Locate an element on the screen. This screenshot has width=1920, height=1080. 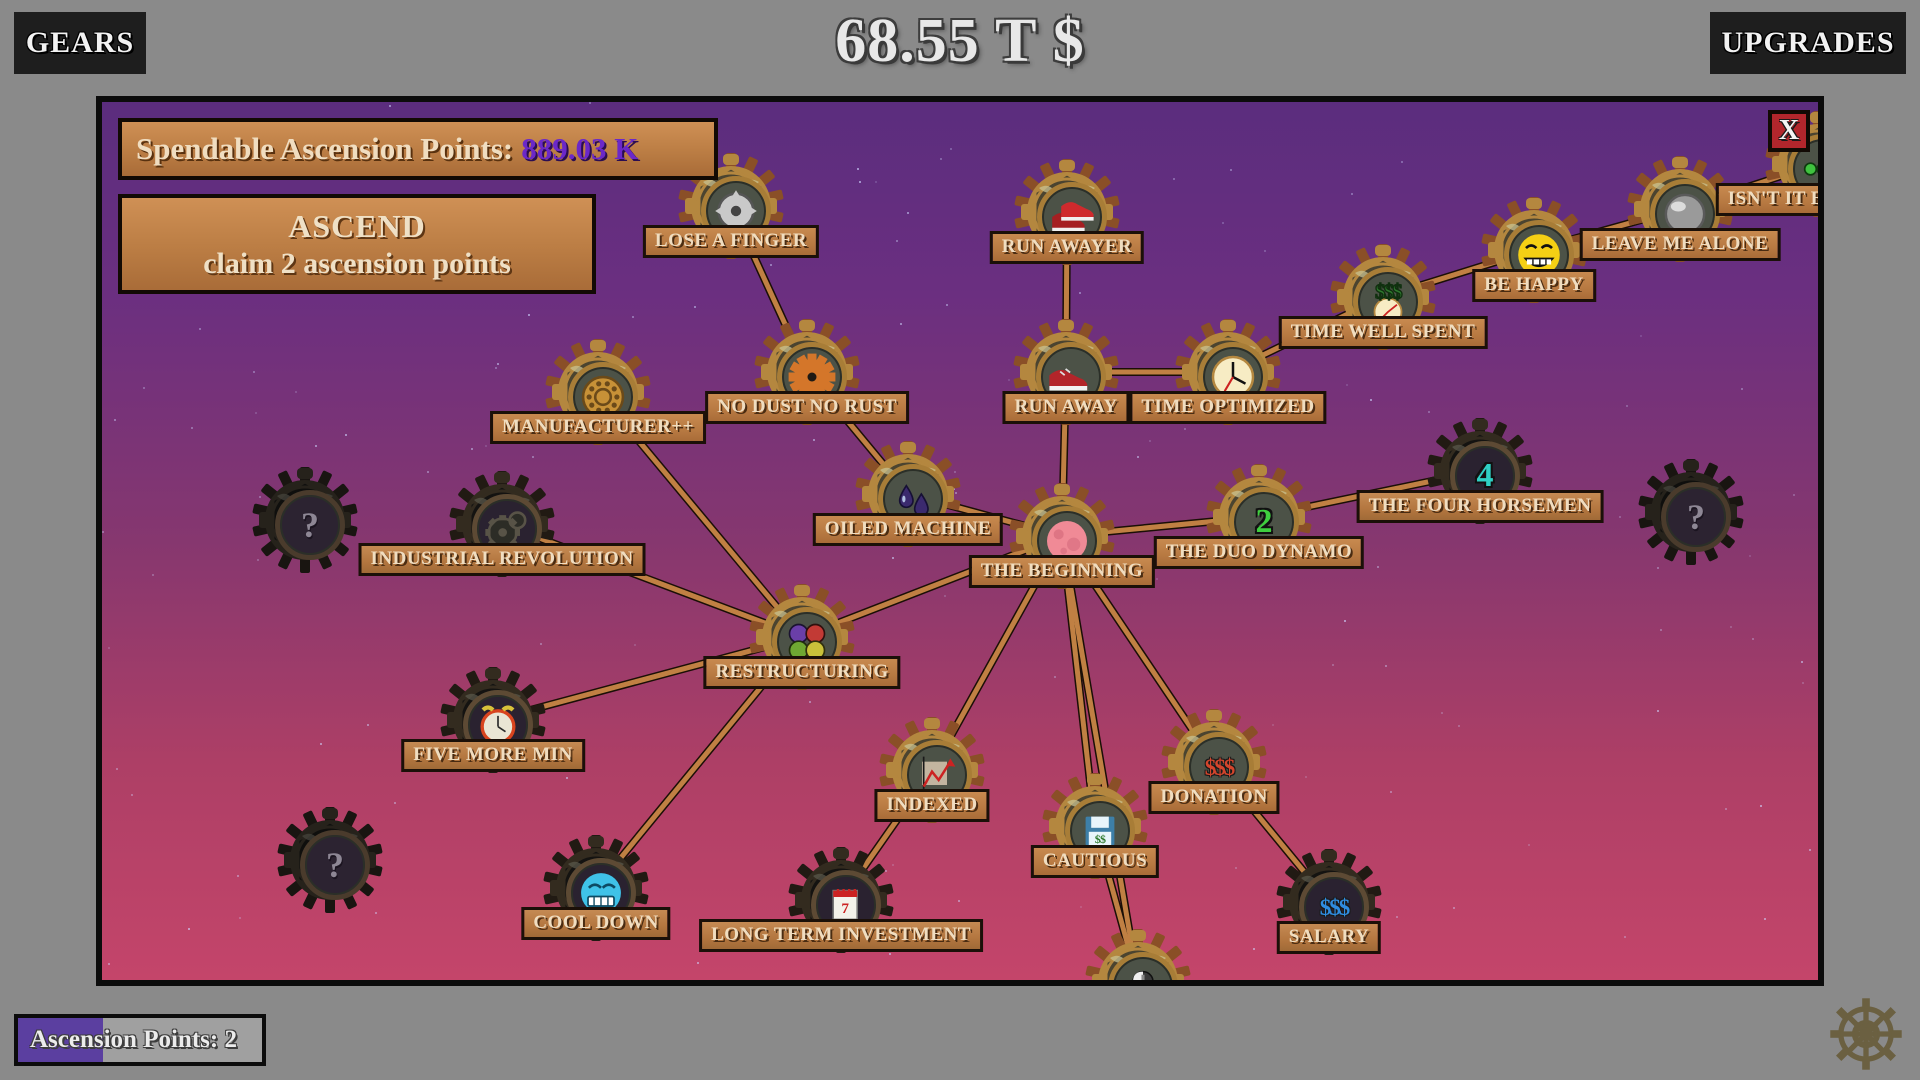
node-label: THE BEGINNING is located at coordinates (1062, 571).